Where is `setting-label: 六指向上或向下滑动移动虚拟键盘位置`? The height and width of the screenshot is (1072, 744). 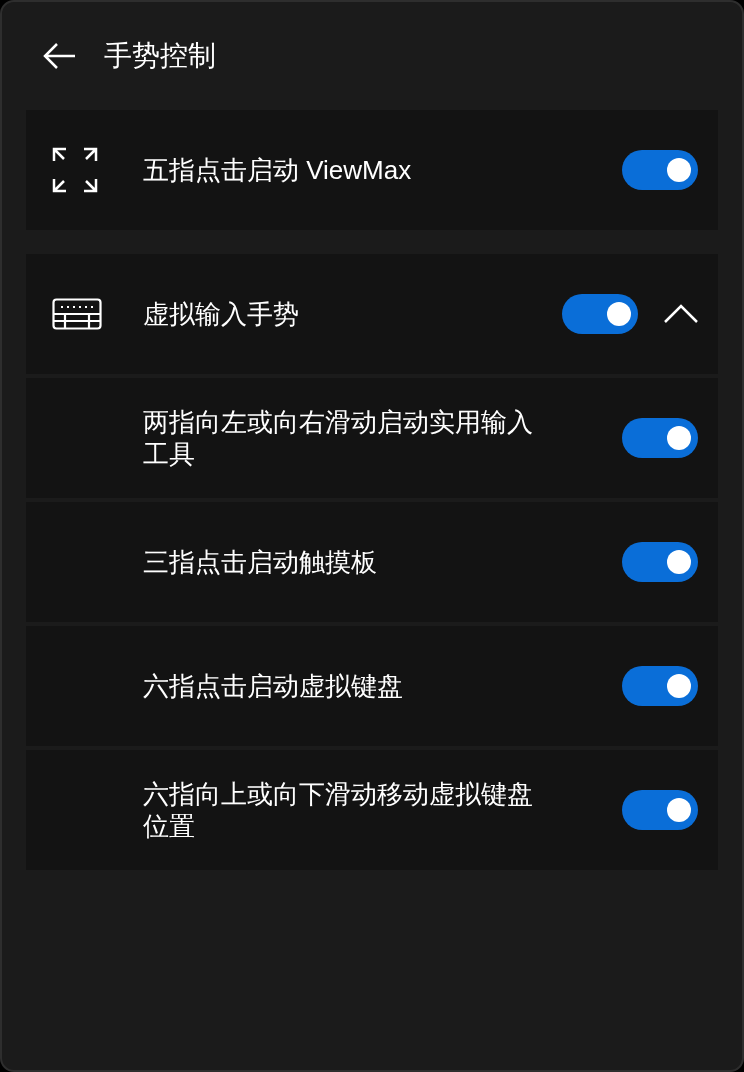 setting-label: 六指向上或向下滑动移动虚拟键盘位置 is located at coordinates (338, 810).